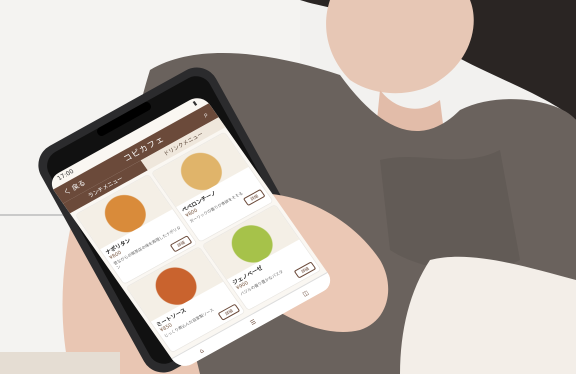  What do you see at coordinates (206, 114) in the screenshot?
I see `search-icon: ⌕` at bounding box center [206, 114].